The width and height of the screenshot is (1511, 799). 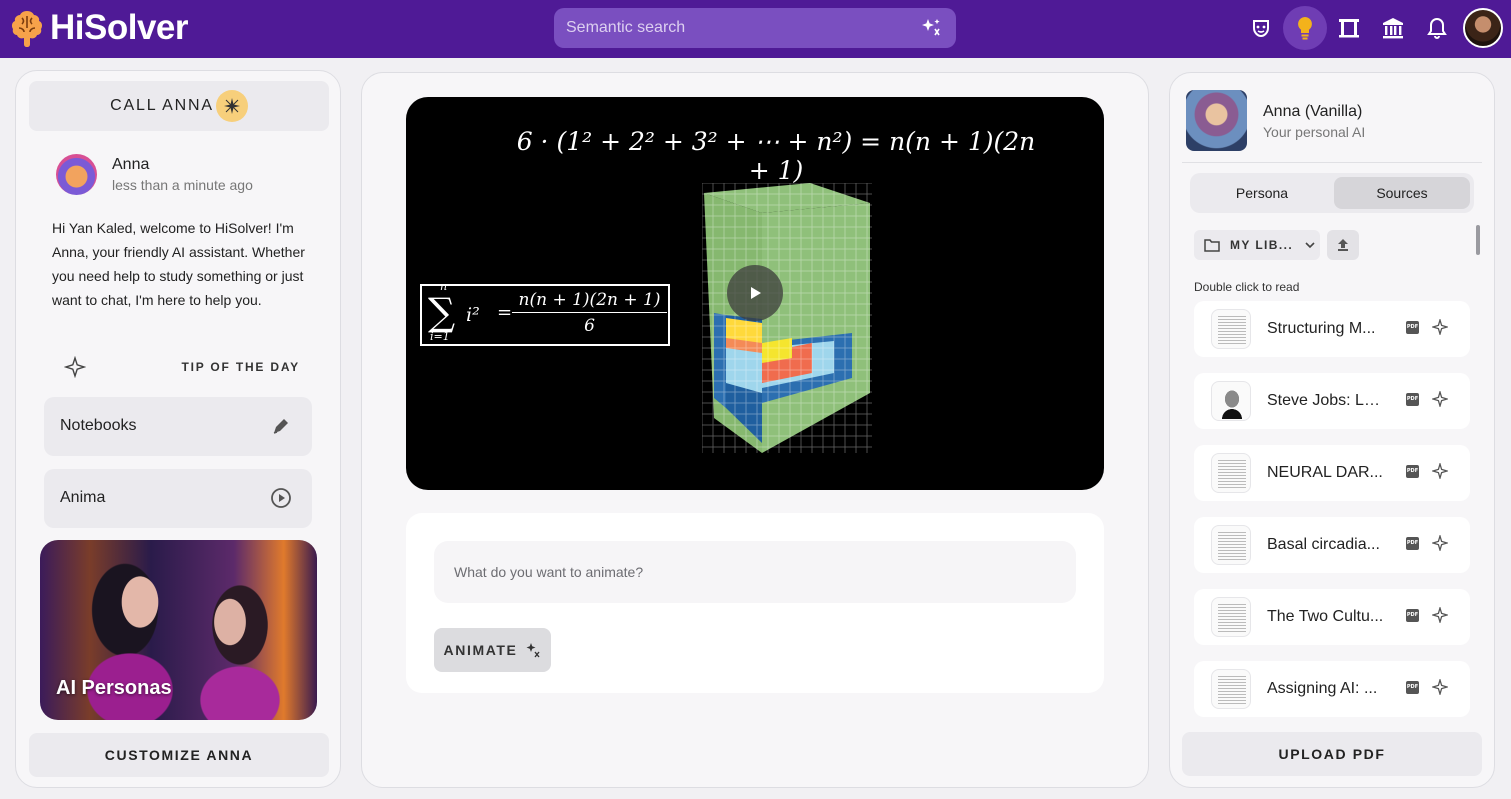 What do you see at coordinates (281, 498) in the screenshot?
I see `play-circle-icon` at bounding box center [281, 498].